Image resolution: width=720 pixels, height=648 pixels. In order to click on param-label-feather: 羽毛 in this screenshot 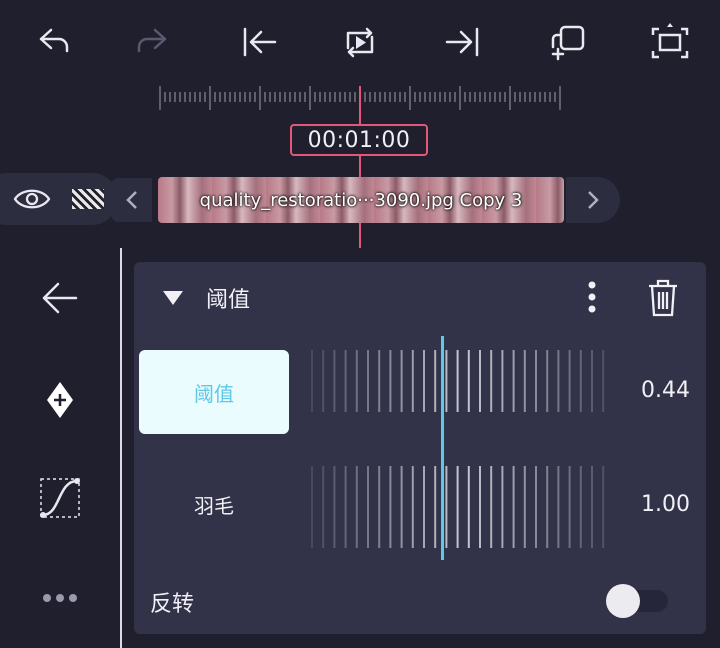, I will do `click(214, 505)`.